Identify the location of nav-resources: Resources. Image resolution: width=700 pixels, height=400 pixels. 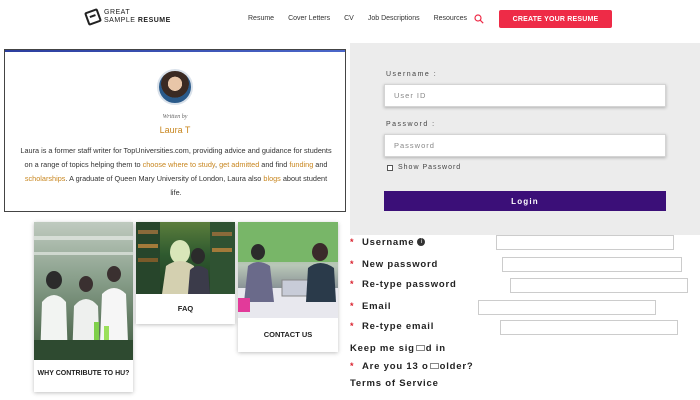
(450, 18).